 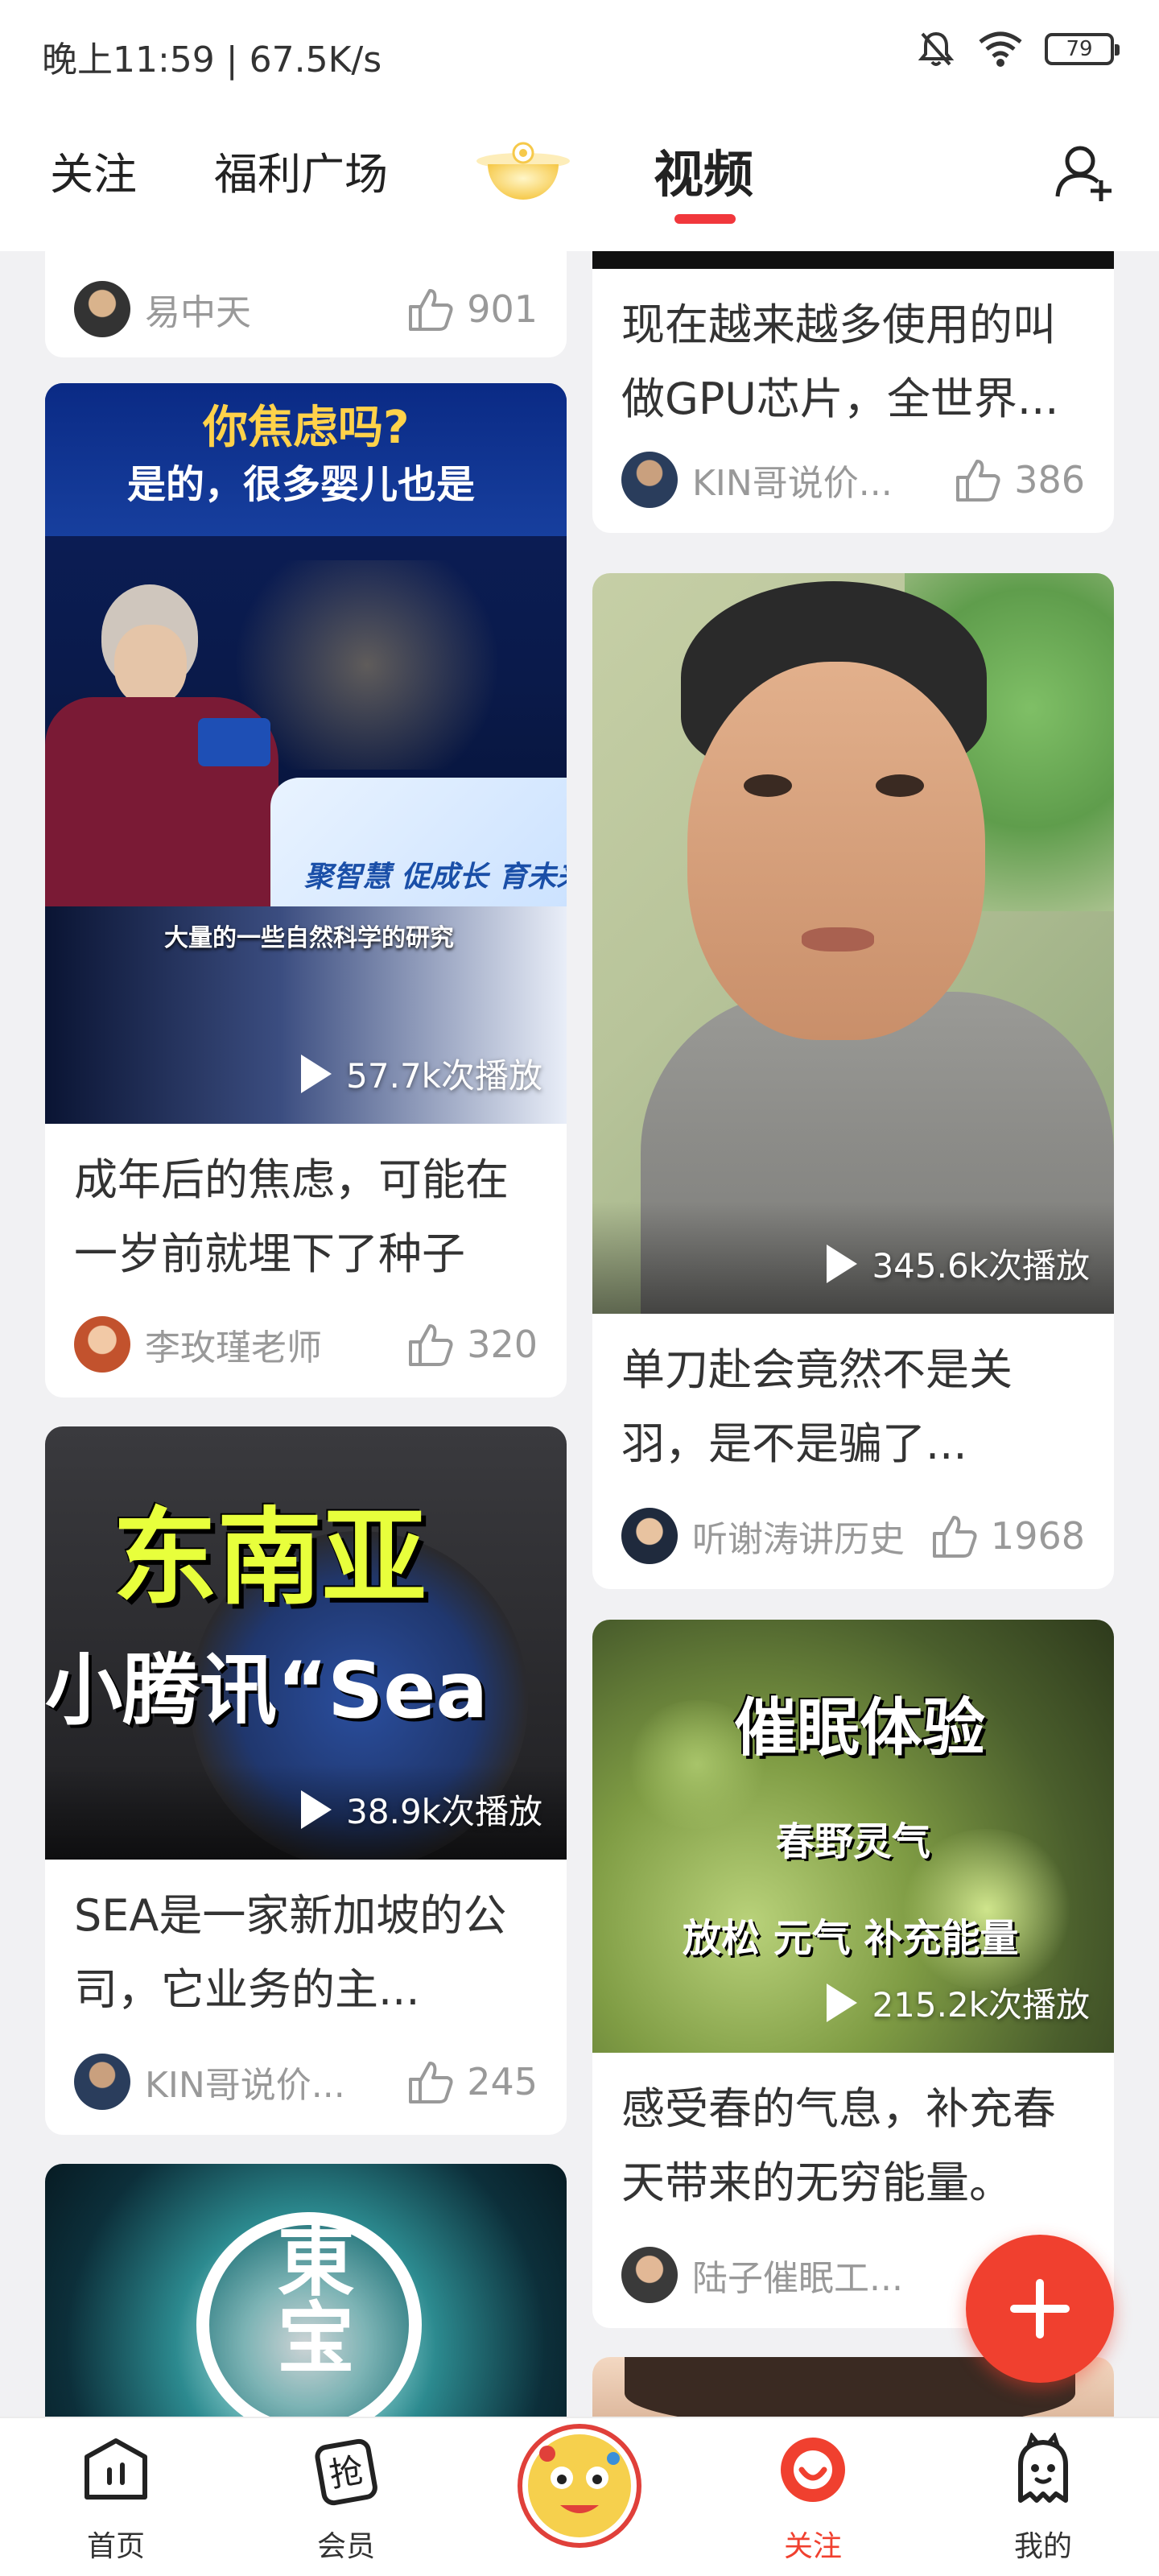 What do you see at coordinates (812, 2546) in the screenshot?
I see `nav-follow-label: 关注` at bounding box center [812, 2546].